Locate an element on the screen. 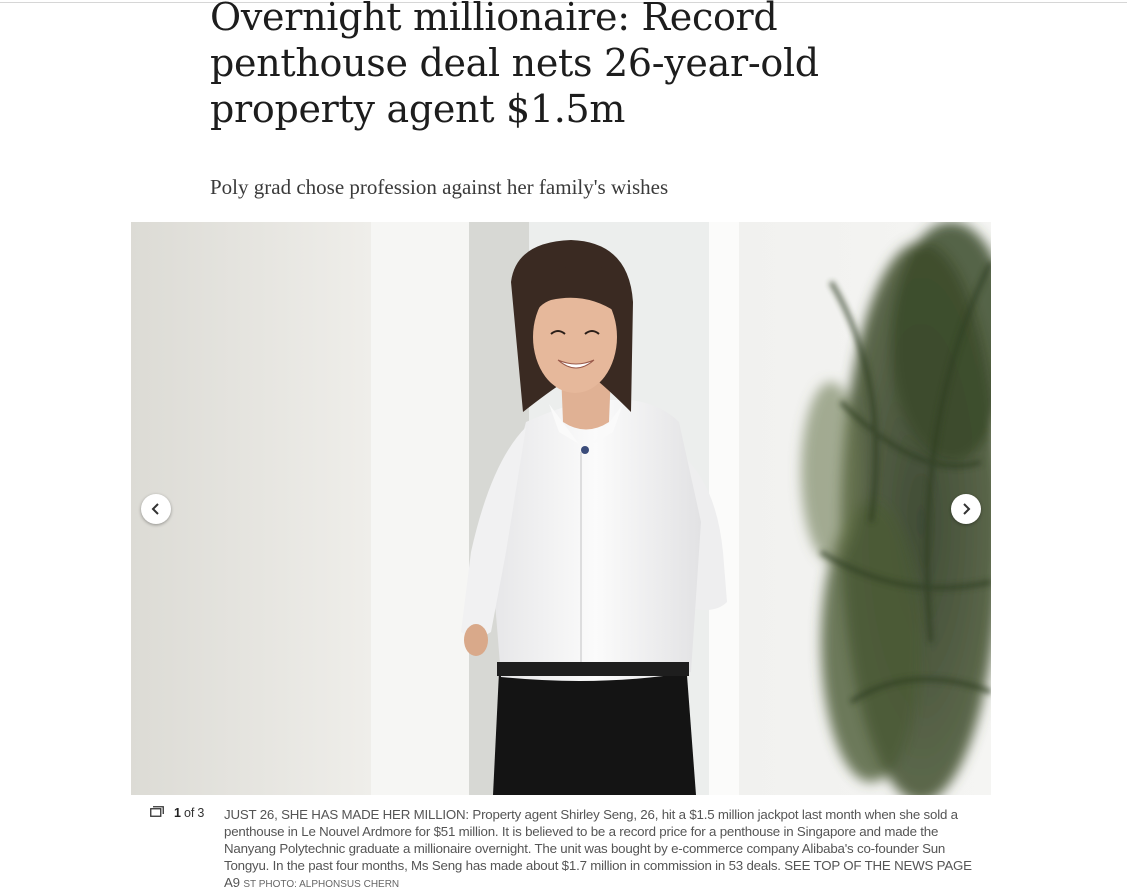  gallery-total: 3 is located at coordinates (201, 813).